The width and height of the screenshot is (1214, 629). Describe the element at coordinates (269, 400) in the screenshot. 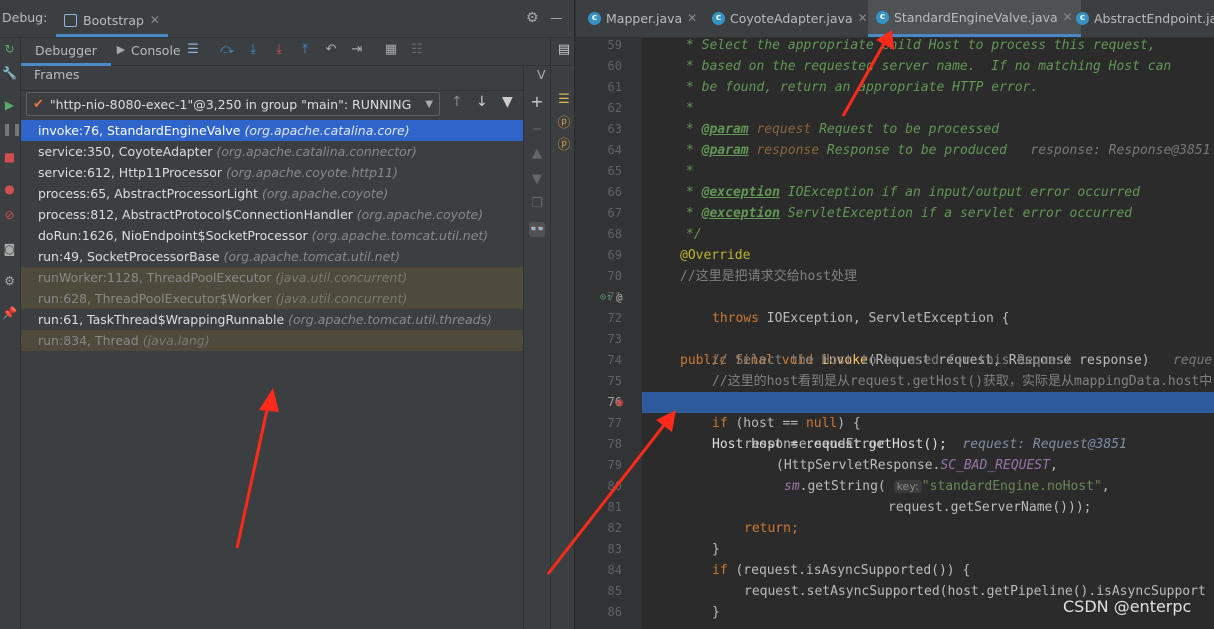

I see `arrow-frames-head` at that location.